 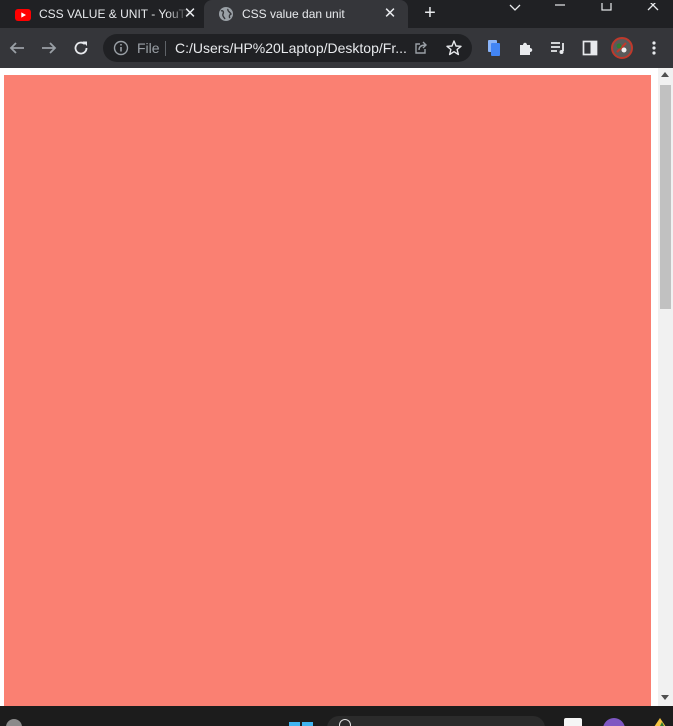 What do you see at coordinates (301, 722) in the screenshot?
I see `start-icon` at bounding box center [301, 722].